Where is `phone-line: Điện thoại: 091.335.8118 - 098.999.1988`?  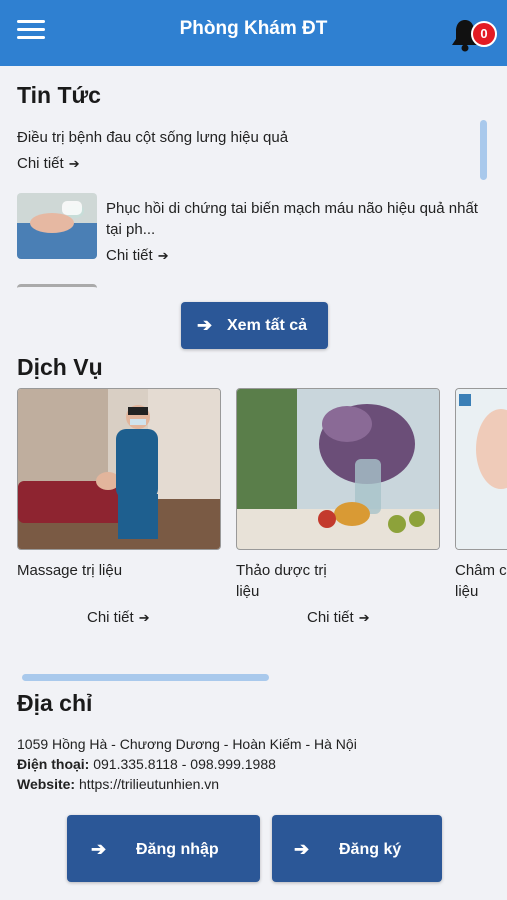 phone-line: Điện thoại: 091.335.8118 - 098.999.1988 is located at coordinates (146, 764).